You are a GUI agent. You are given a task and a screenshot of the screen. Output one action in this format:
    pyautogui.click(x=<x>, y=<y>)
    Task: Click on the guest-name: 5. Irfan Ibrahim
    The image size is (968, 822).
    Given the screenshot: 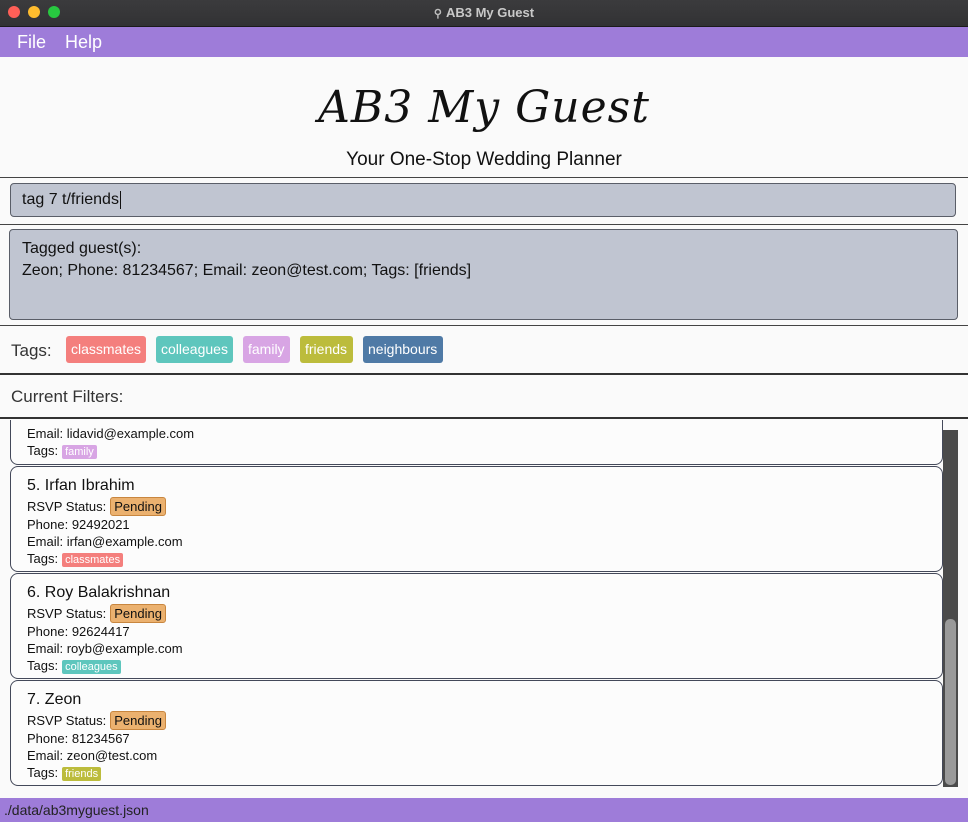 What is the action you would take?
    pyautogui.click(x=81, y=485)
    